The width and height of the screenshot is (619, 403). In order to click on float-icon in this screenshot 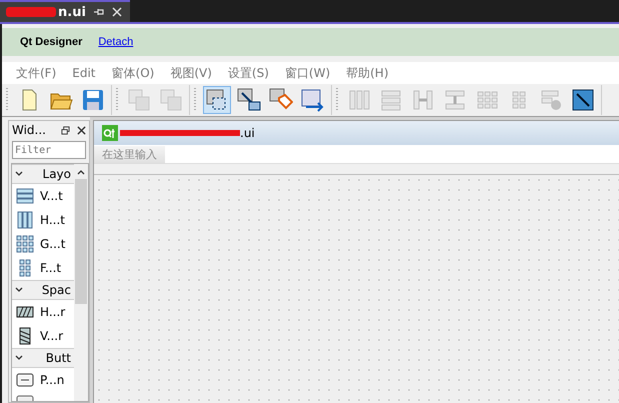, I will do `click(65, 130)`.